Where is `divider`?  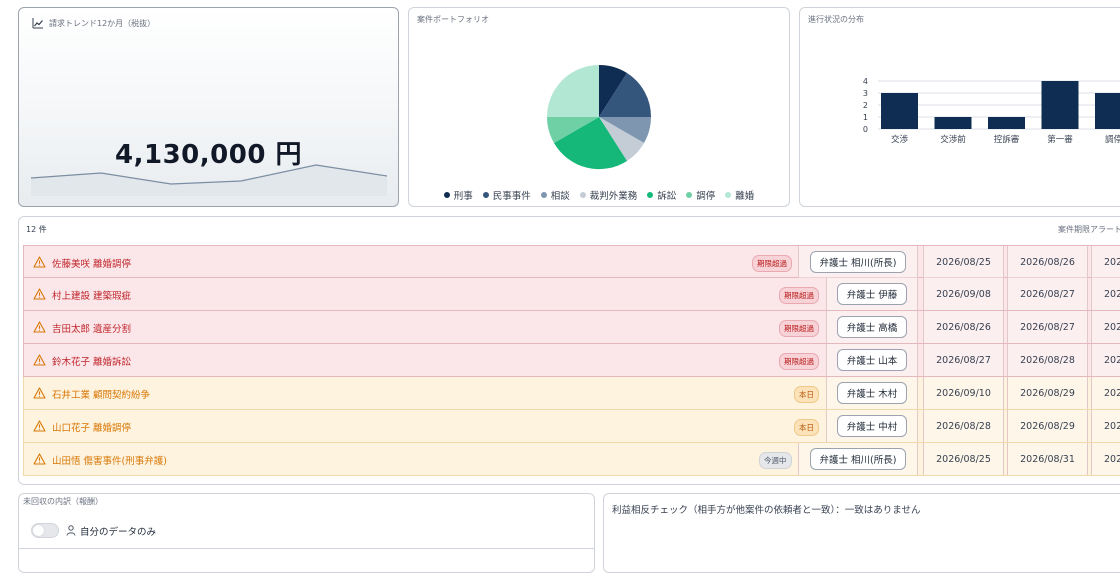
divider is located at coordinates (306, 548).